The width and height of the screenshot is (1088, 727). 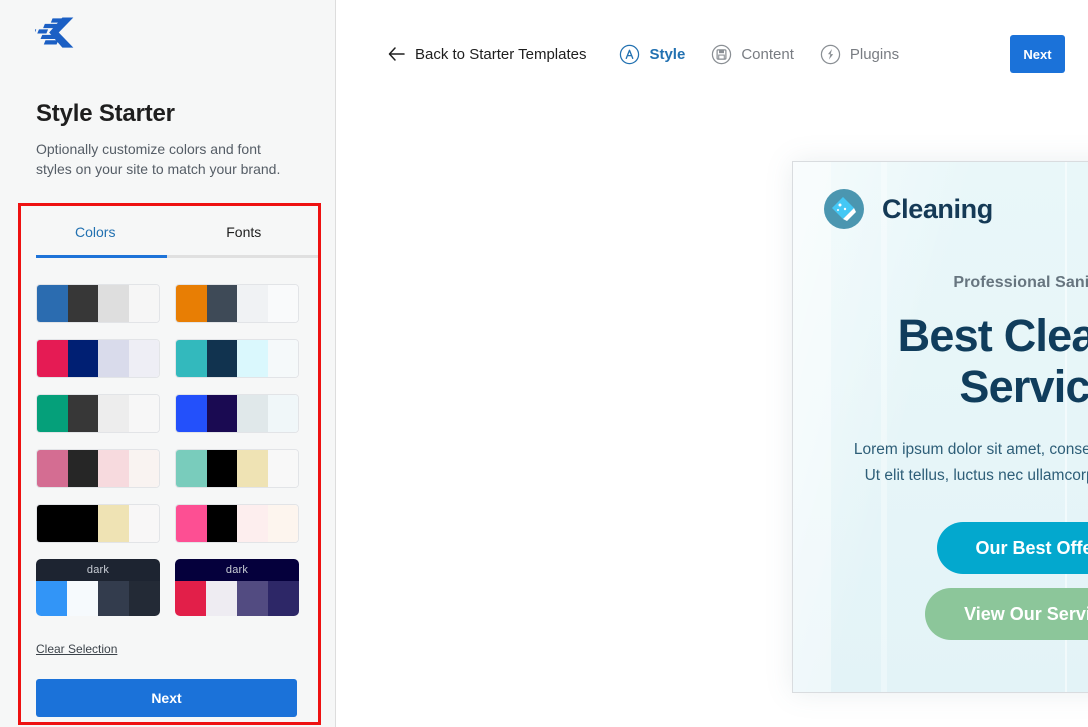 I want to click on preview-site-header: Cleaning, so click(x=940, y=196).